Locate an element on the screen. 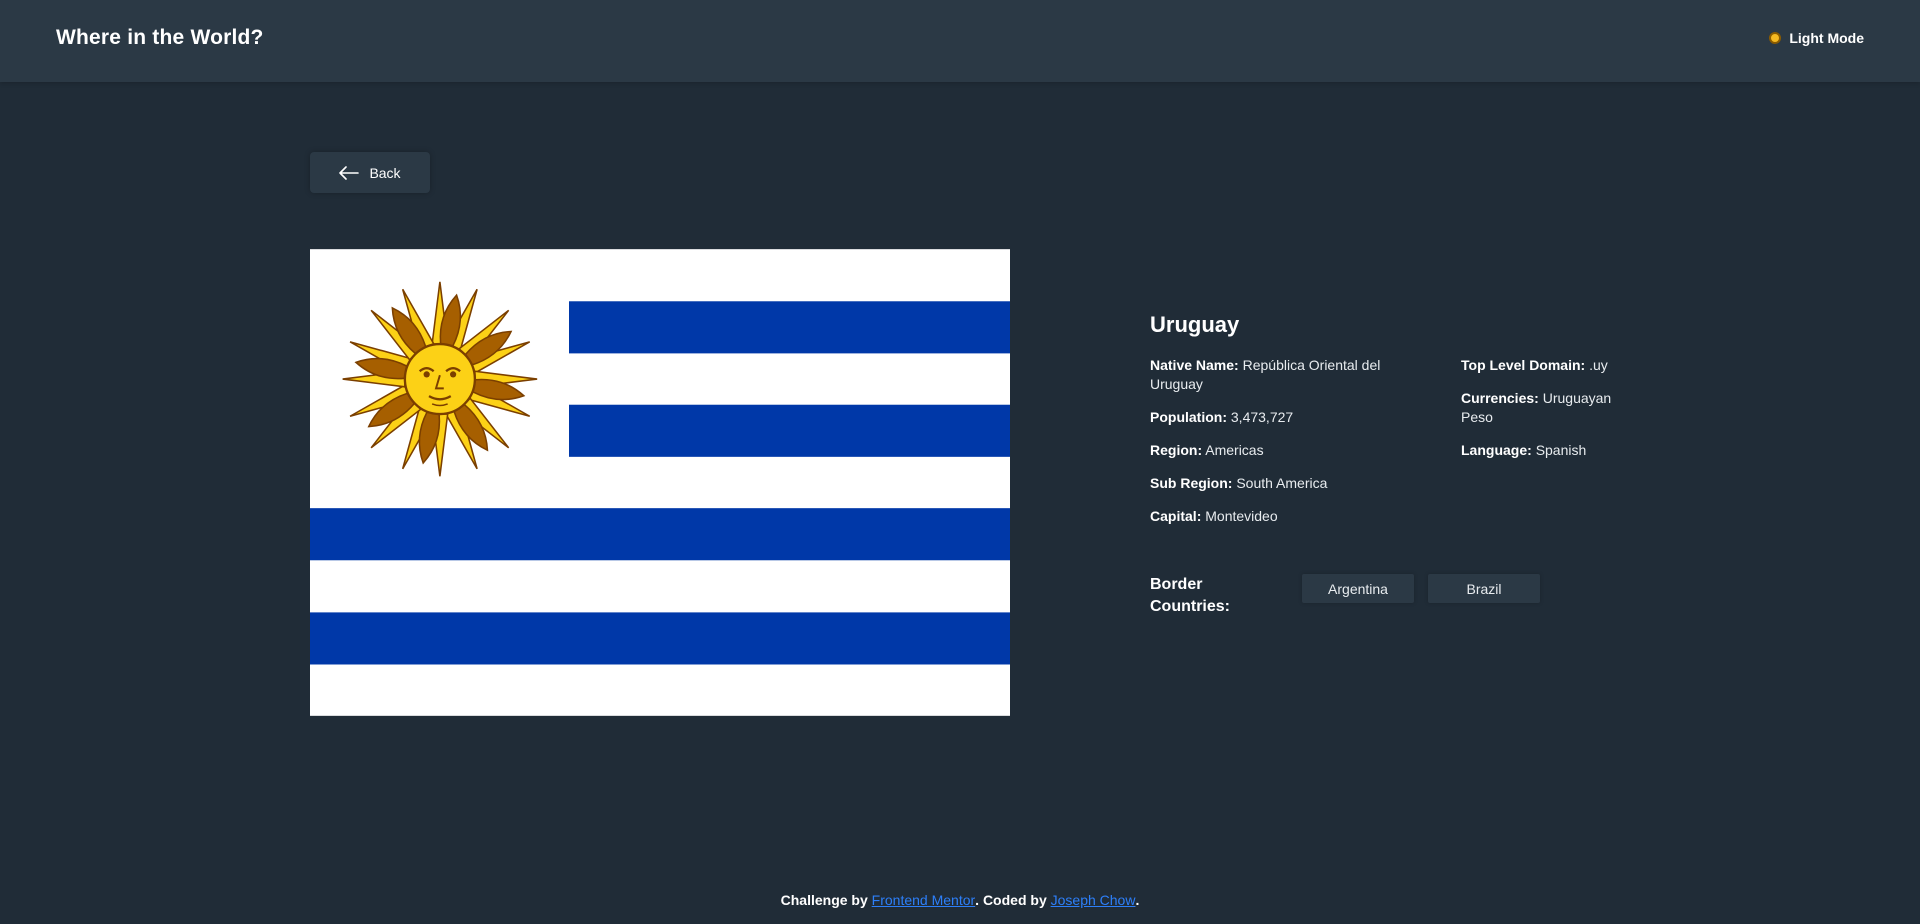  language-value: Spanish is located at coordinates (1561, 450).